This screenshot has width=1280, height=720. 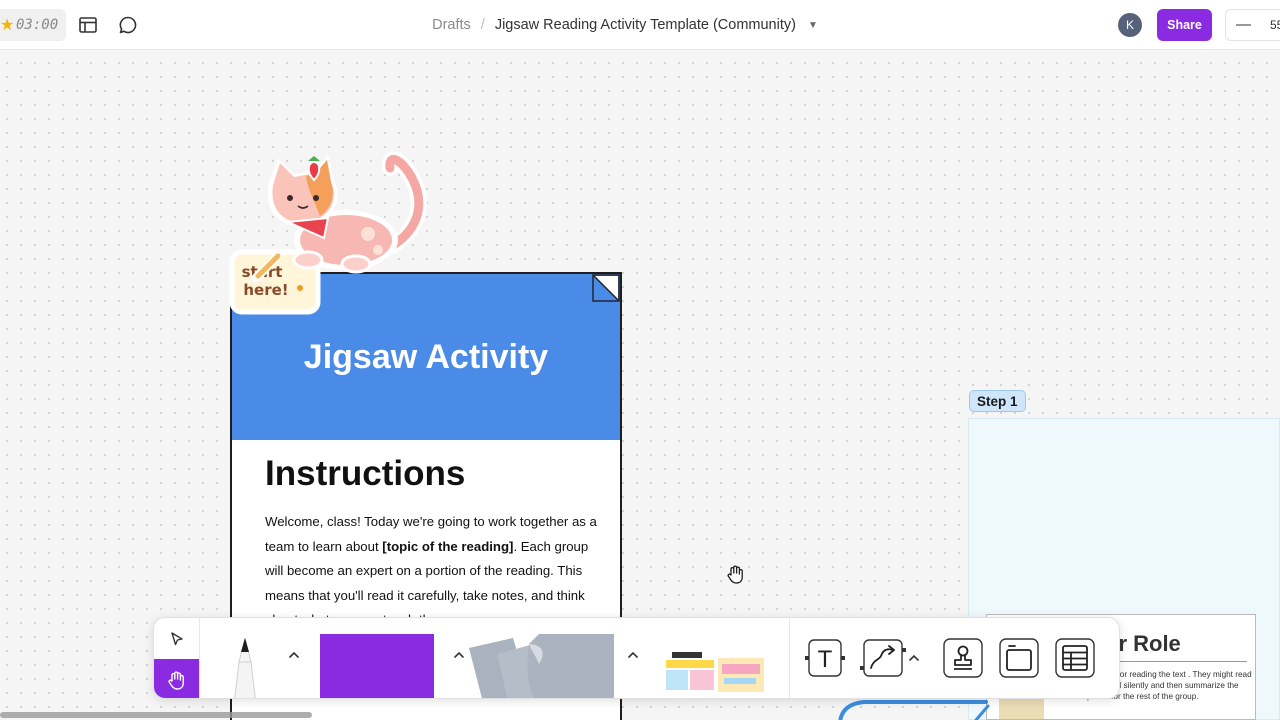 I want to click on section-tool, so click(x=1019, y=658).